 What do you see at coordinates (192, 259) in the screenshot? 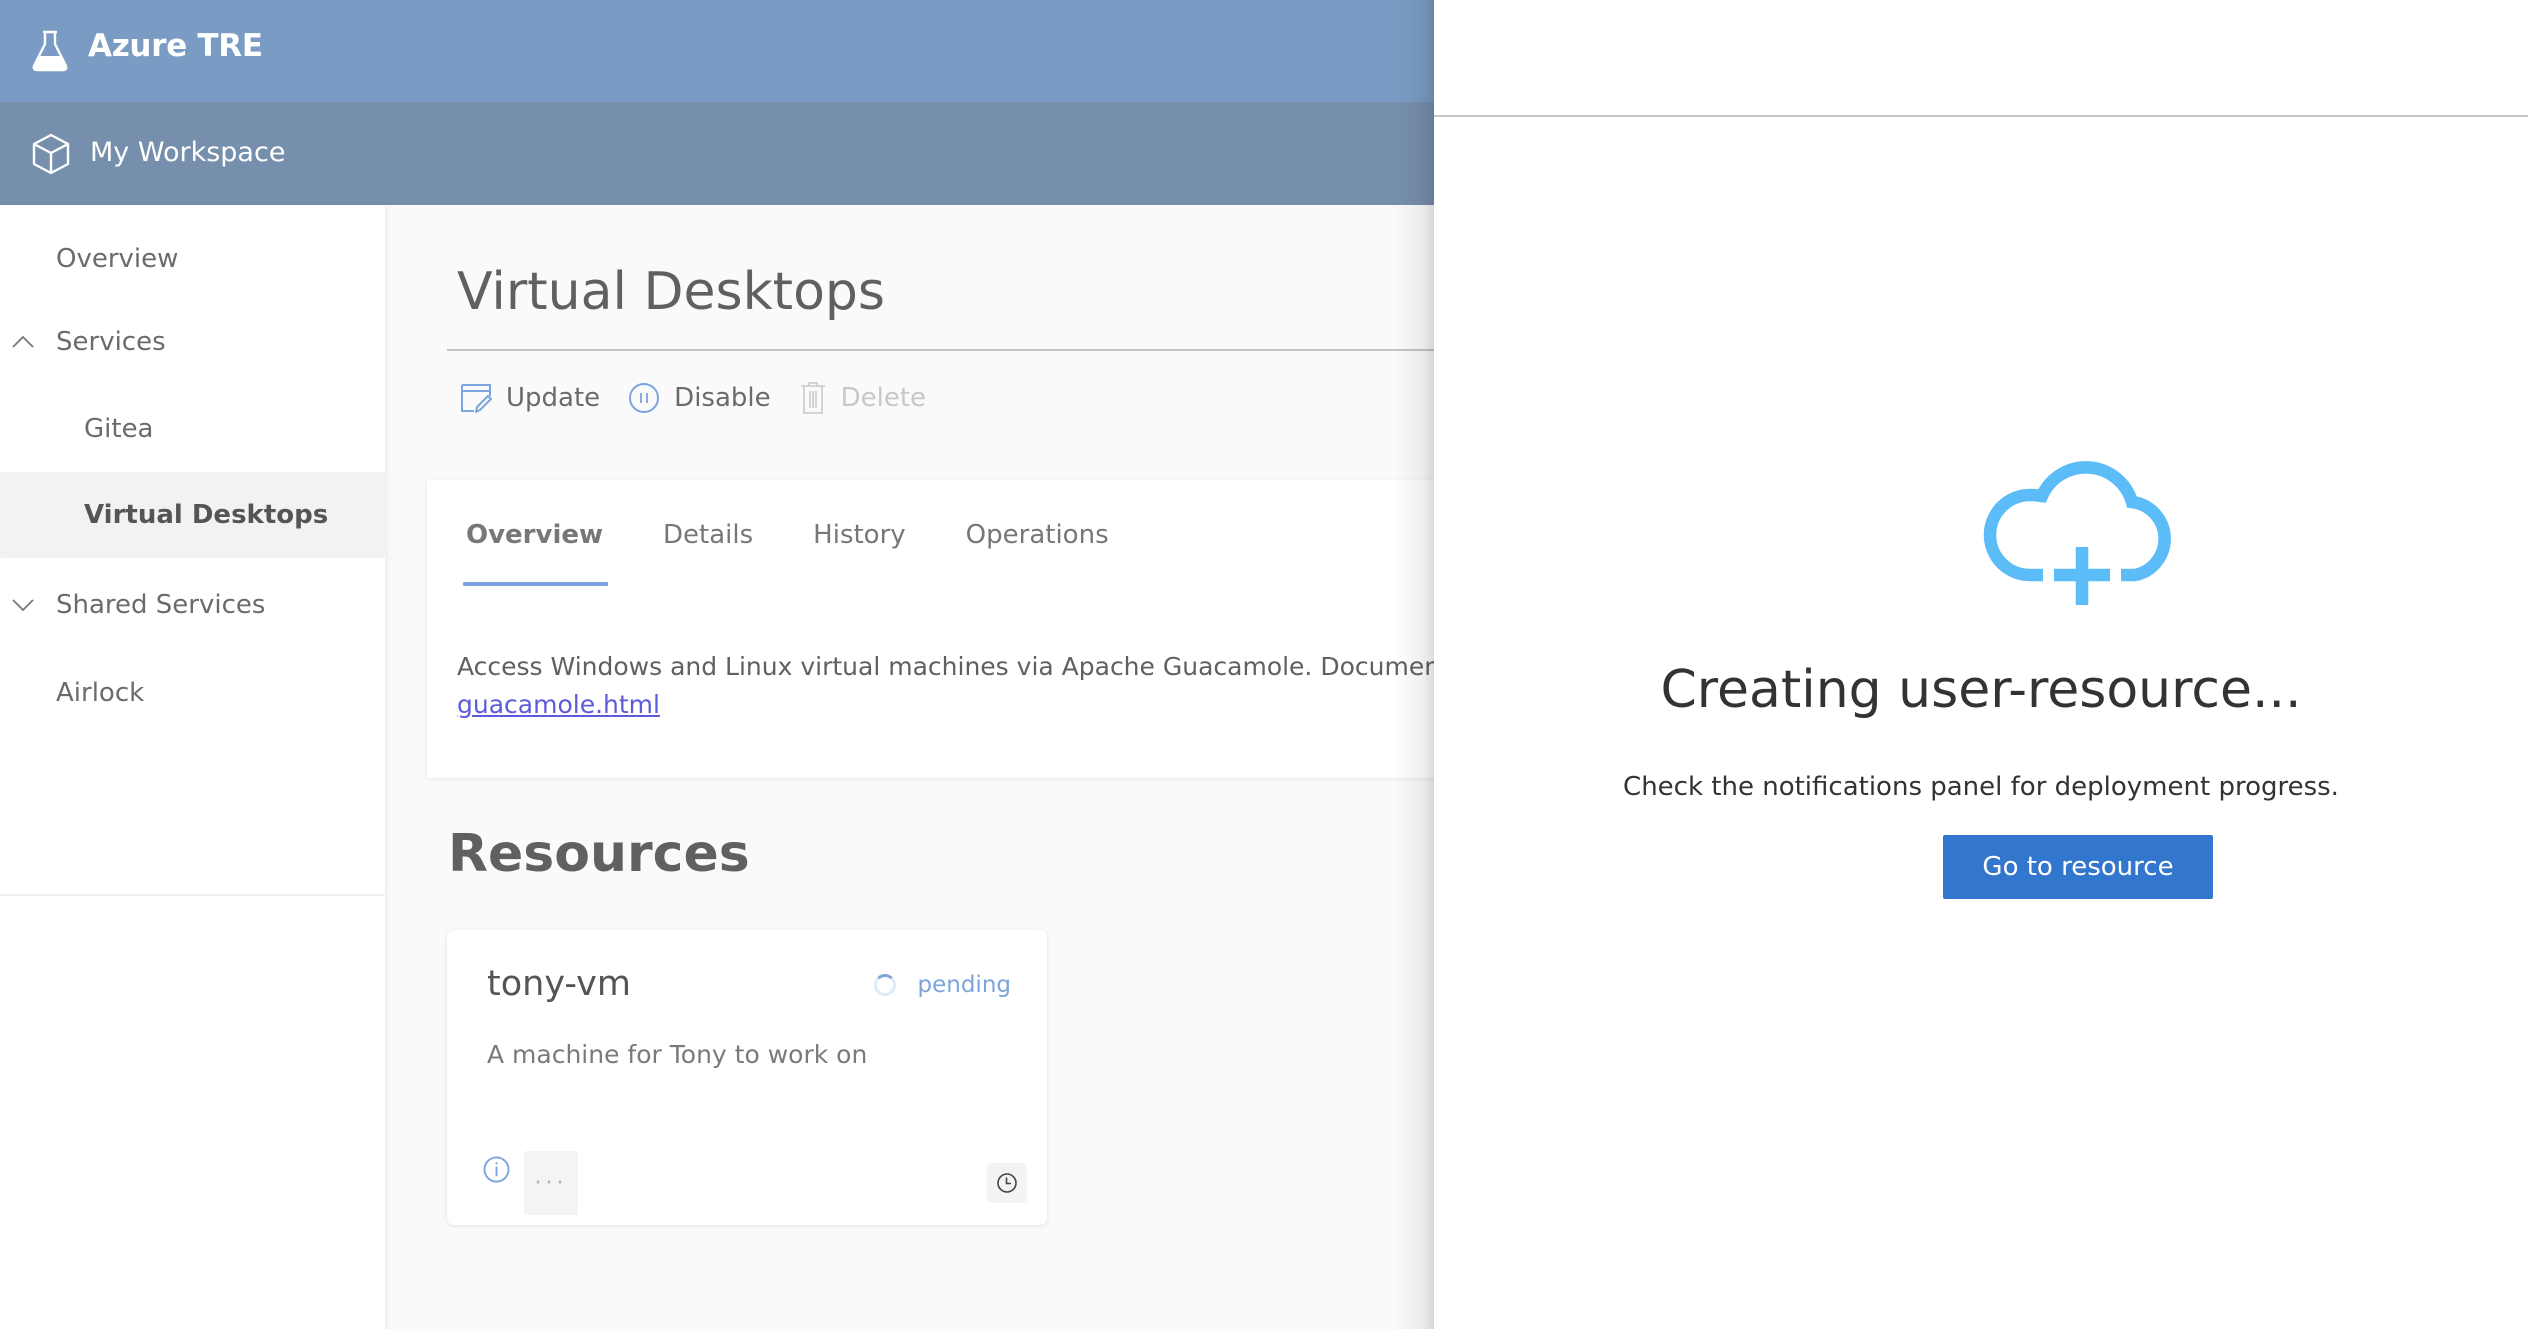
I see `sidebar-item-overview: Overview` at bounding box center [192, 259].